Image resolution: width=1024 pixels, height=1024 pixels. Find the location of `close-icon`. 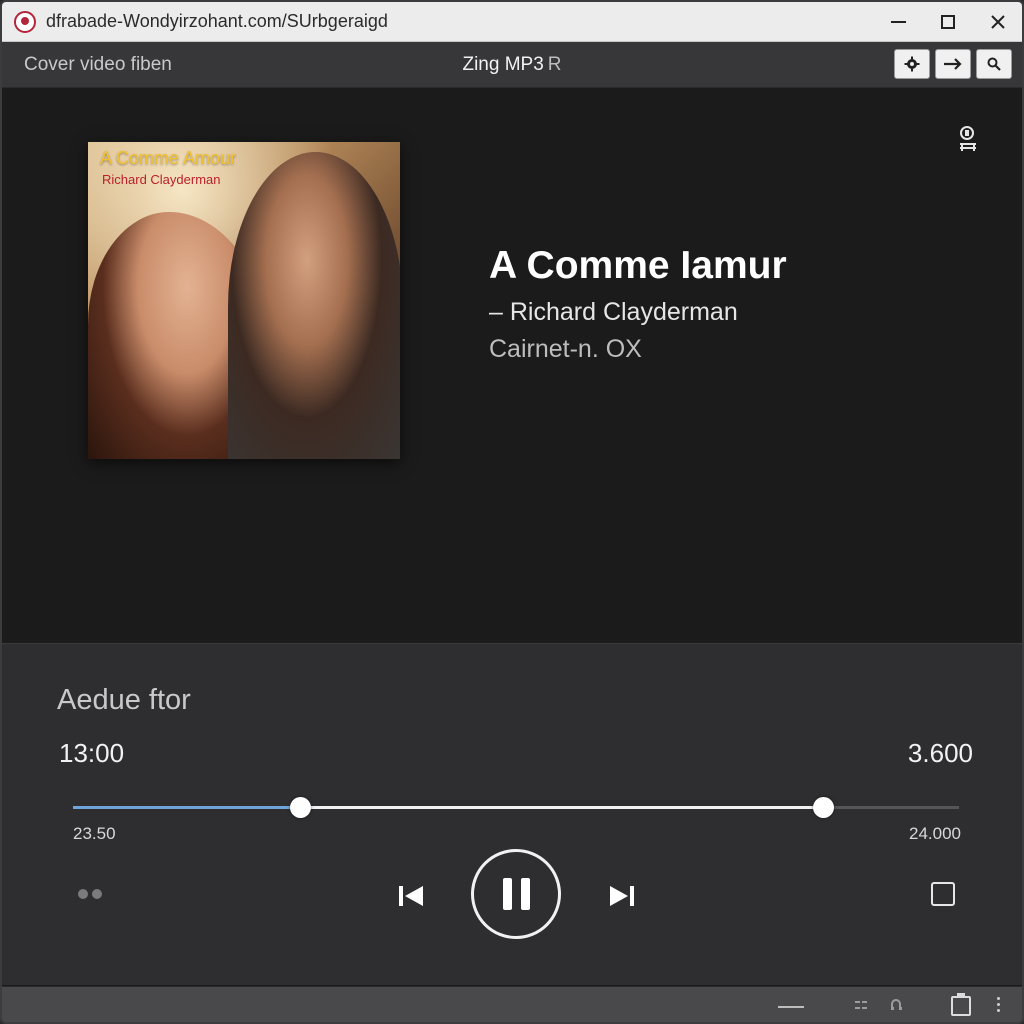

close-icon is located at coordinates (998, 21).